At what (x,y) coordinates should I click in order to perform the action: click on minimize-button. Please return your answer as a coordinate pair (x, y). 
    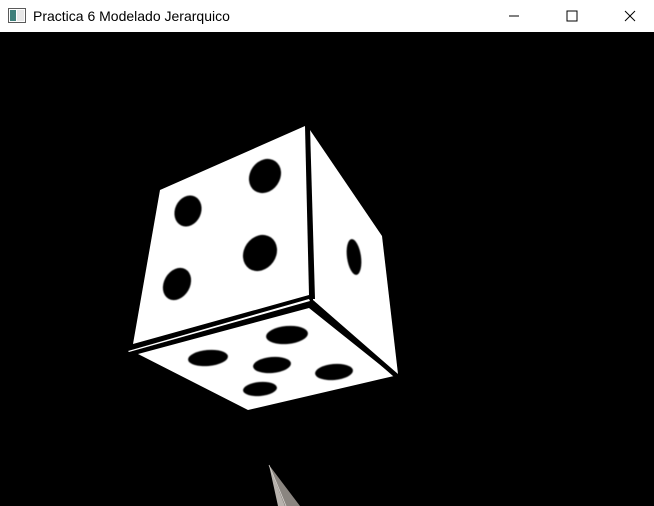
    Looking at the image, I should click on (514, 16).